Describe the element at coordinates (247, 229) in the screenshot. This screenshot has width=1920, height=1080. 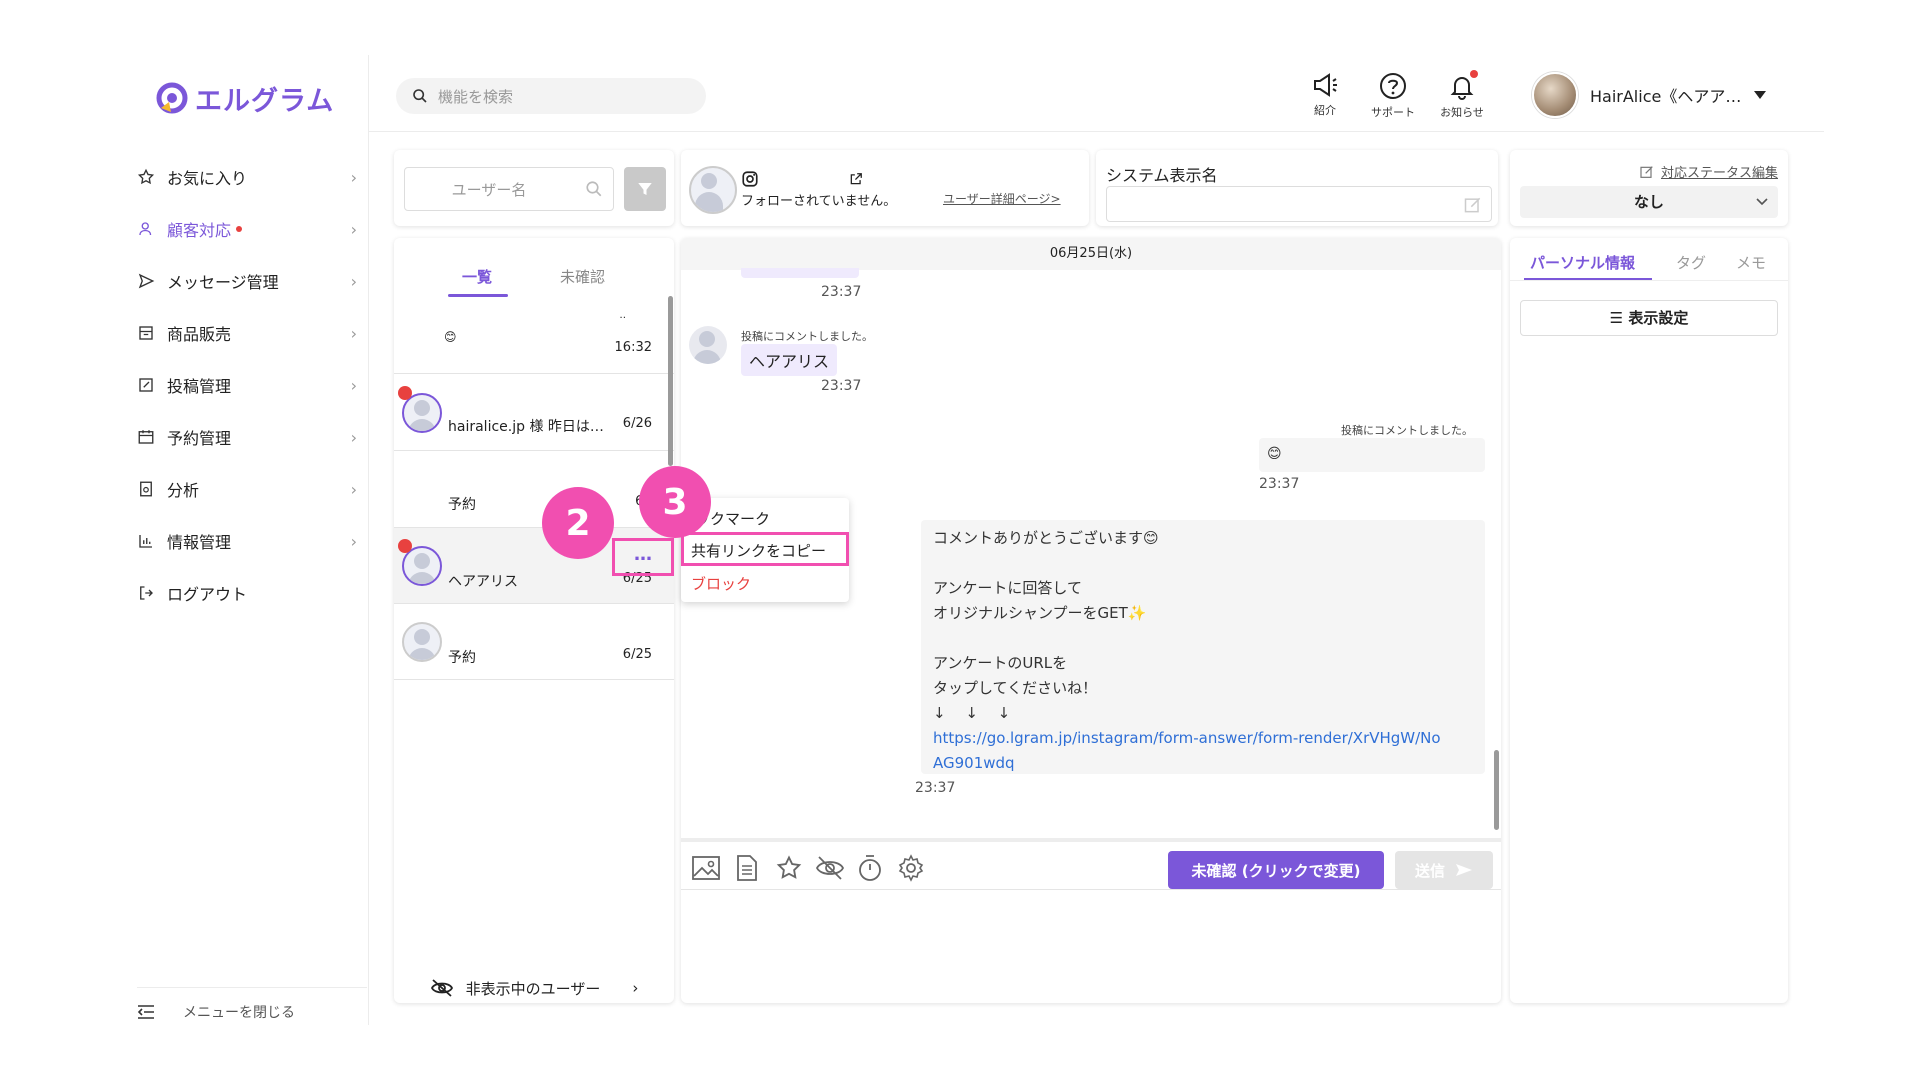
I see `sidebar-item-customer-support: 顧客対応 ›` at that location.